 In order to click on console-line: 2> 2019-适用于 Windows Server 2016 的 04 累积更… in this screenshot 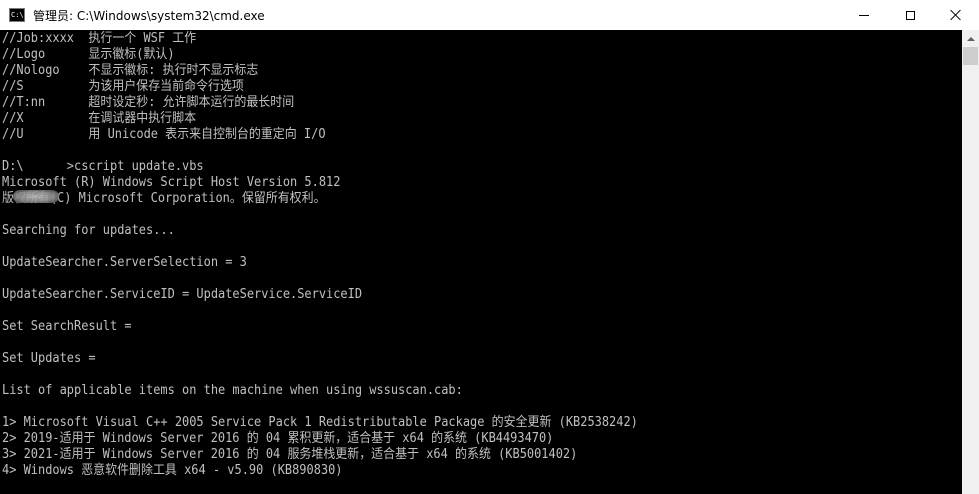, I will do `click(278, 438)`.